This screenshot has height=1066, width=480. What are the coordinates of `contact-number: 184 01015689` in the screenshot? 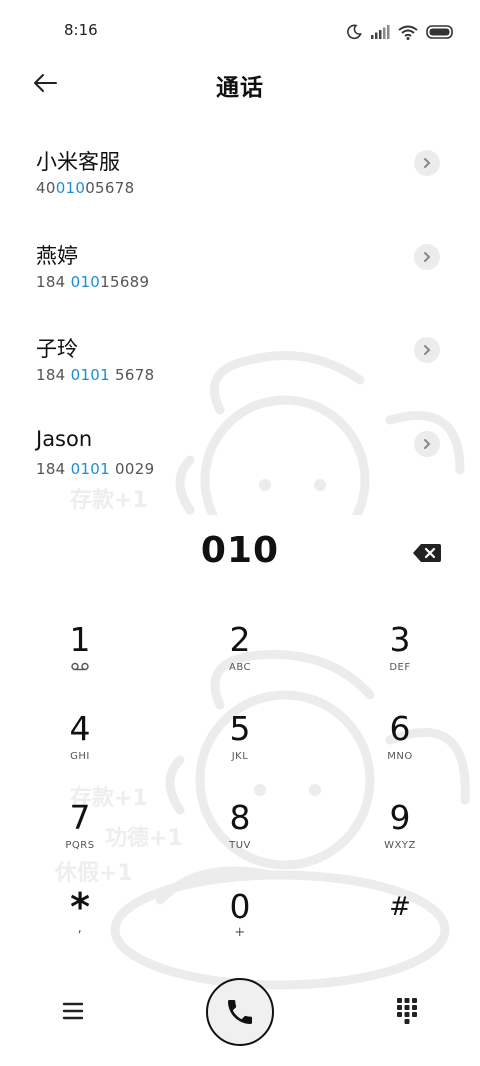 It's located at (92, 282).